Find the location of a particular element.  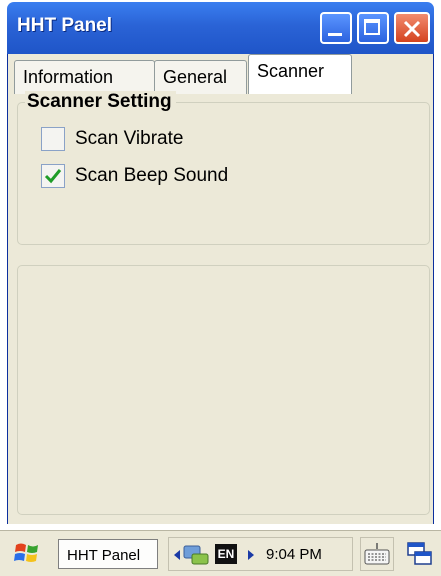

tray-right-arrow-icon is located at coordinates (251, 555).